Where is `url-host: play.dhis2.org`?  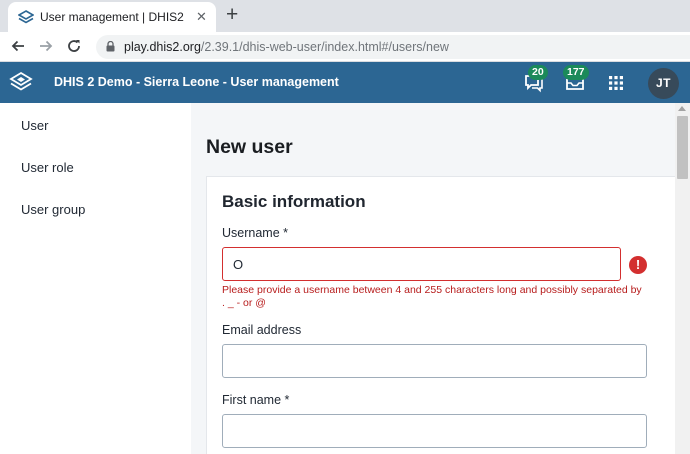
url-host: play.dhis2.org is located at coordinates (162, 47).